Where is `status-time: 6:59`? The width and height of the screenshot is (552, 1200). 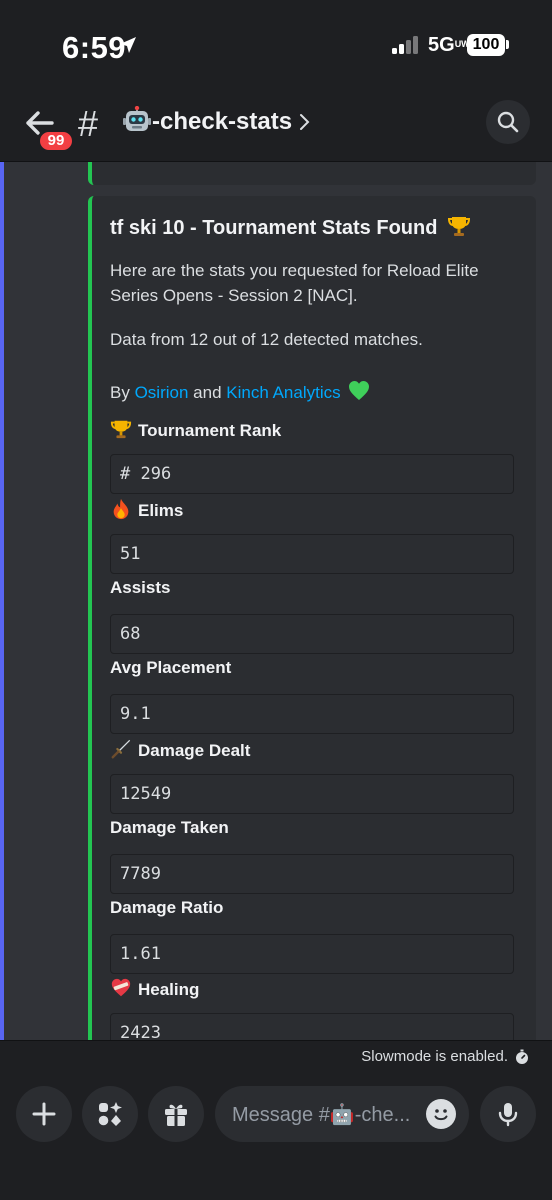 status-time: 6:59 is located at coordinates (94, 47).